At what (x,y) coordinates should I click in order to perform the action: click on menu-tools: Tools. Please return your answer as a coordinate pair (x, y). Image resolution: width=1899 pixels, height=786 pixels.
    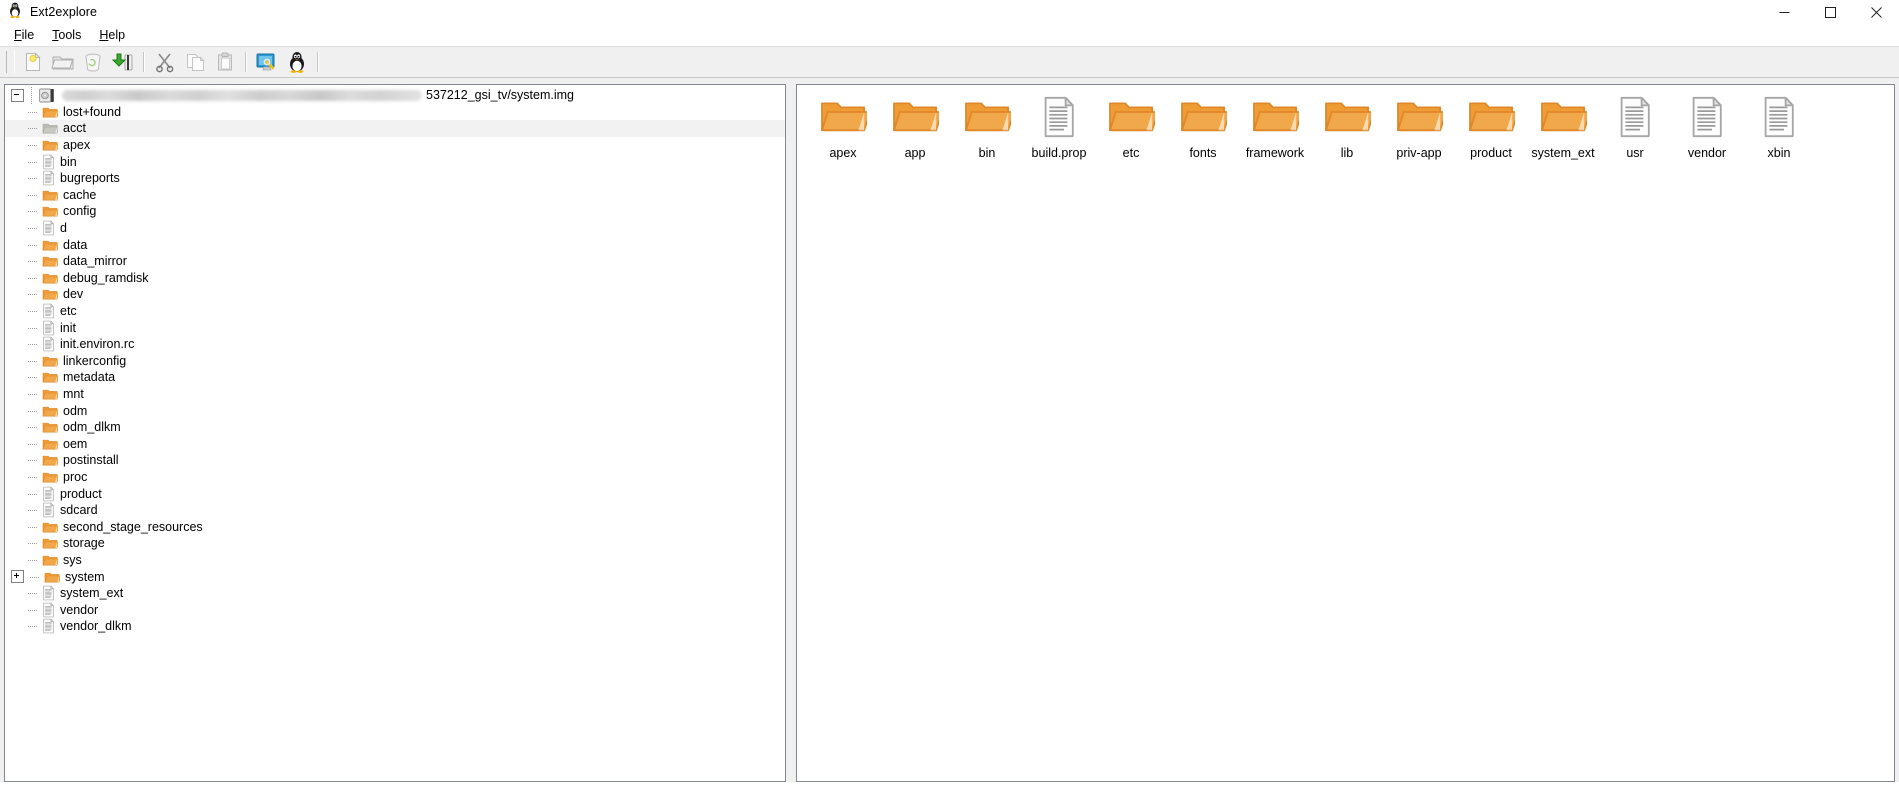
    Looking at the image, I should click on (66, 35).